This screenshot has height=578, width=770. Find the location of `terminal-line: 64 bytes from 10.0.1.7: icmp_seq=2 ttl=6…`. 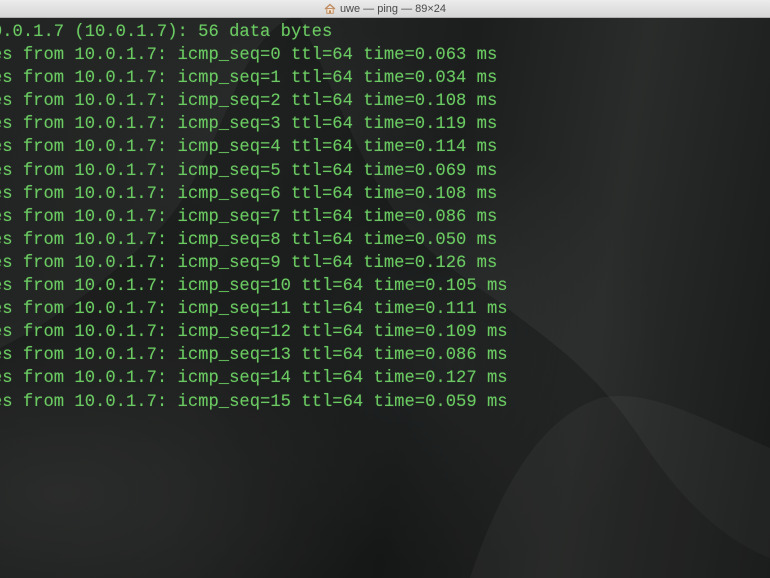

terminal-line: 64 bytes from 10.0.1.7: icmp_seq=2 ttl=6… is located at coordinates (249, 102).